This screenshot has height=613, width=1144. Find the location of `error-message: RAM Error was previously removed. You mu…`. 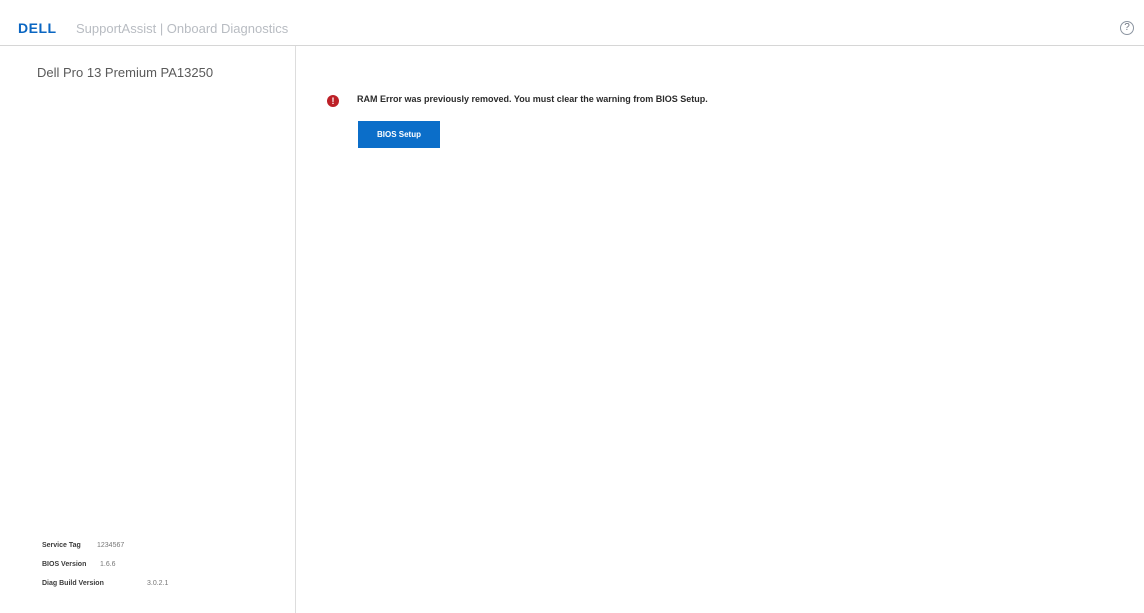

error-message: RAM Error was previously removed. You mu… is located at coordinates (532, 99).